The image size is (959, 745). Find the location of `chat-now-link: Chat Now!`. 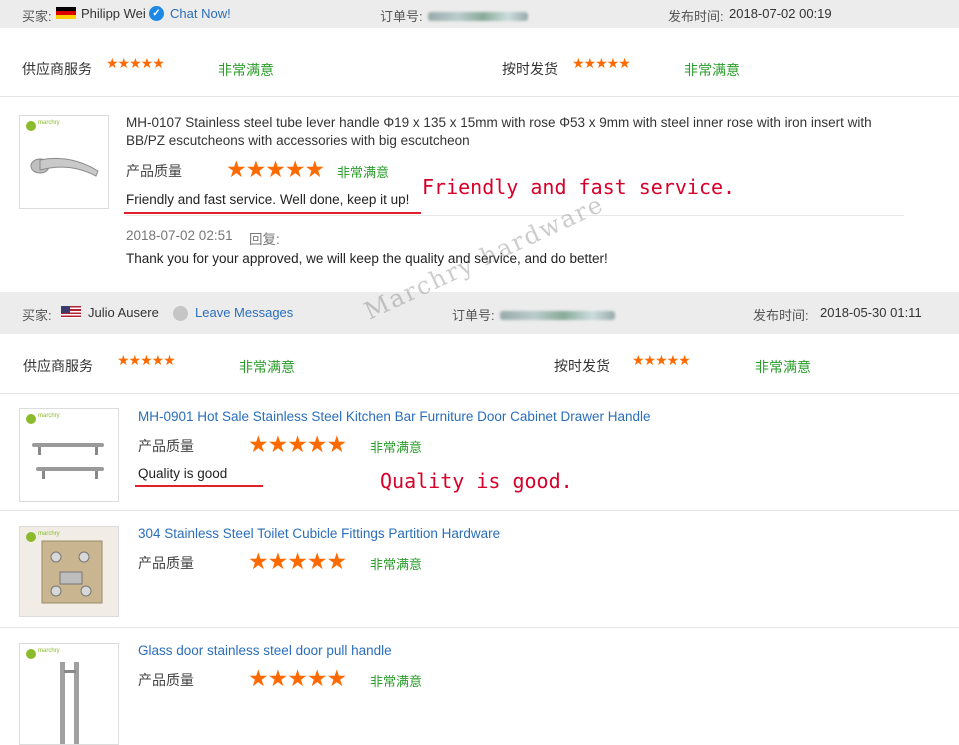

chat-now-link: Chat Now! is located at coordinates (200, 13).